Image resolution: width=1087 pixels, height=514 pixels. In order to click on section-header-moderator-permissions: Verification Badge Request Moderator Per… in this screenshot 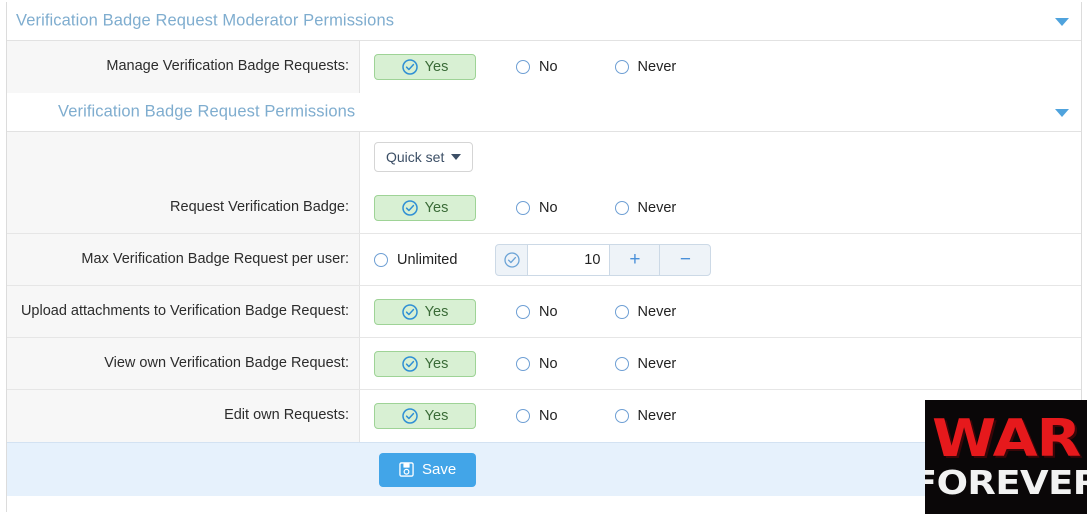, I will do `click(544, 21)`.